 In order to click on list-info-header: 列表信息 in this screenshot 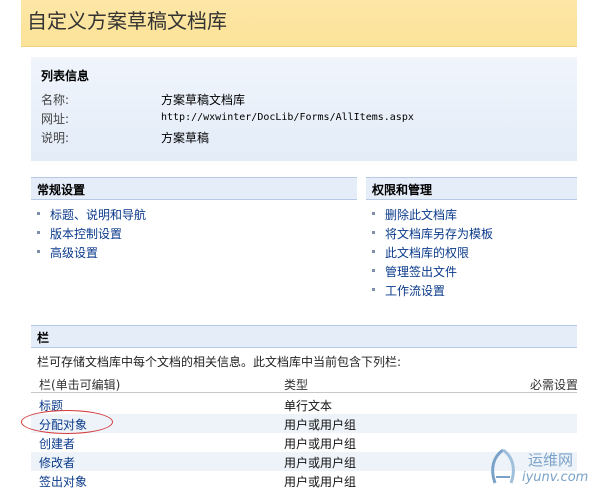, I will do `click(65, 76)`.